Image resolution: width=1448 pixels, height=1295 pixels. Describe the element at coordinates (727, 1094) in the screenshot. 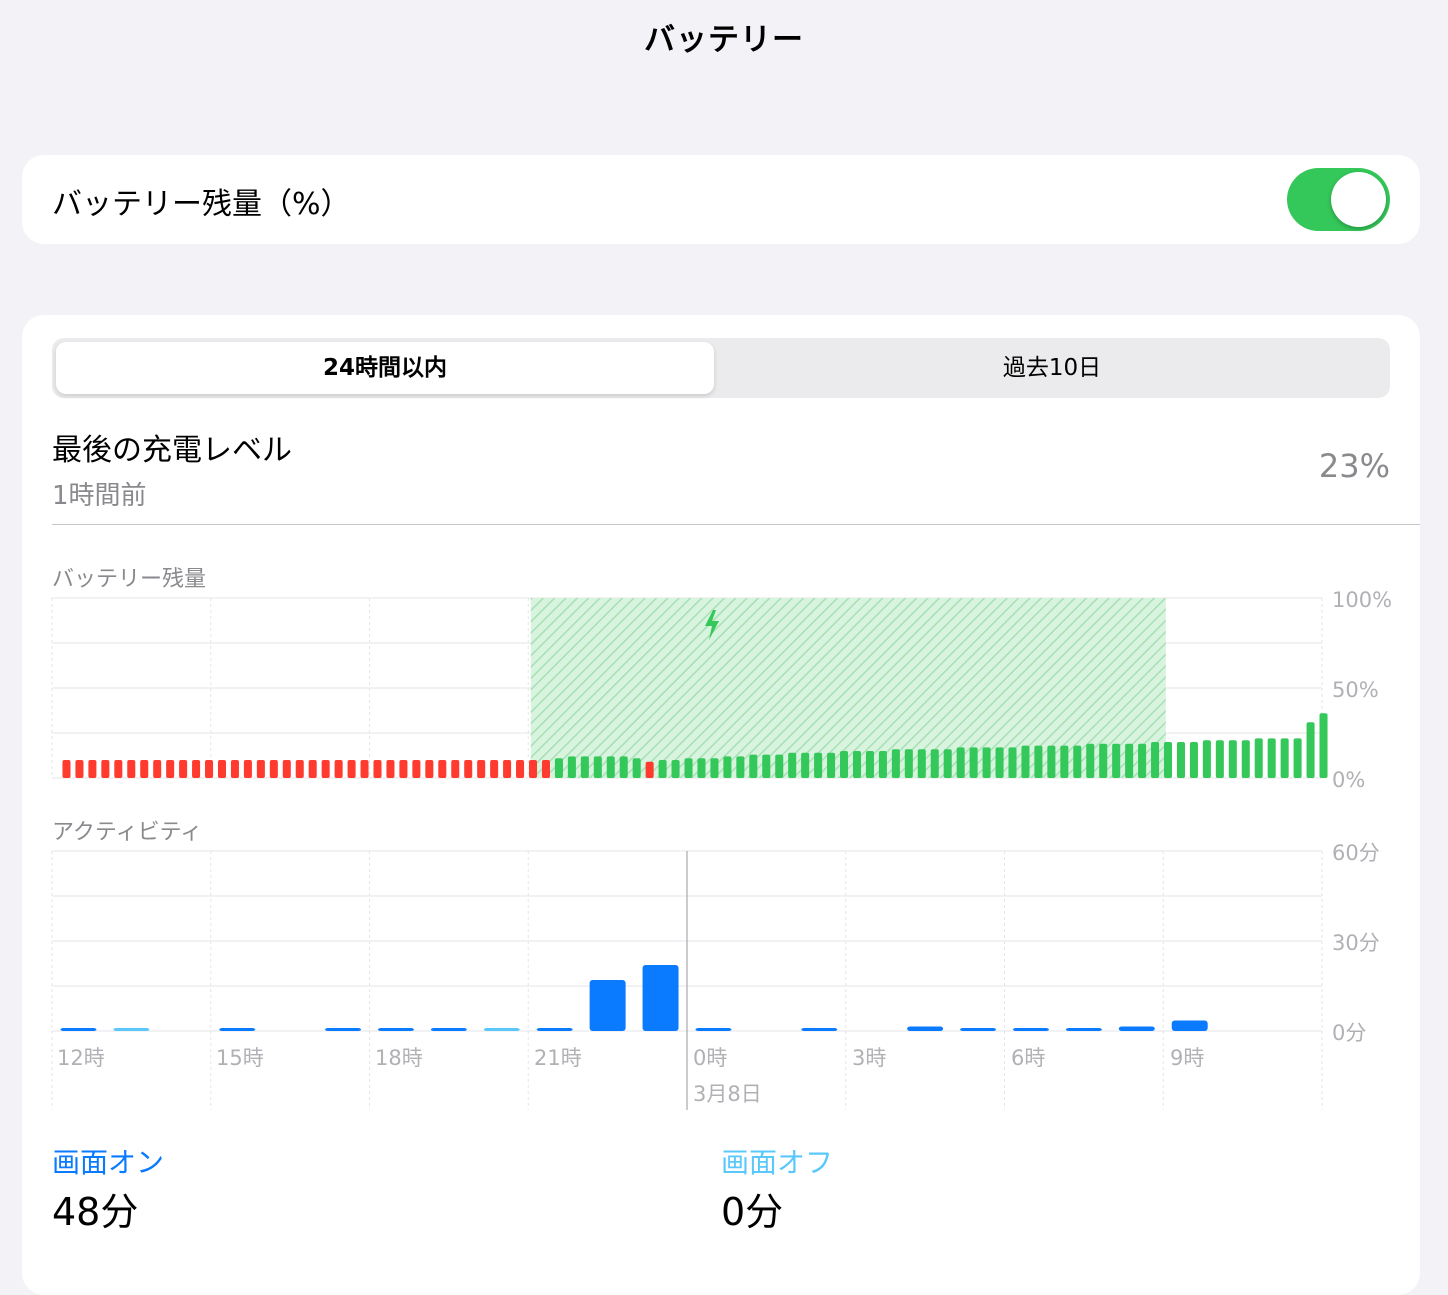

I see `date-label: 3月8日` at that location.